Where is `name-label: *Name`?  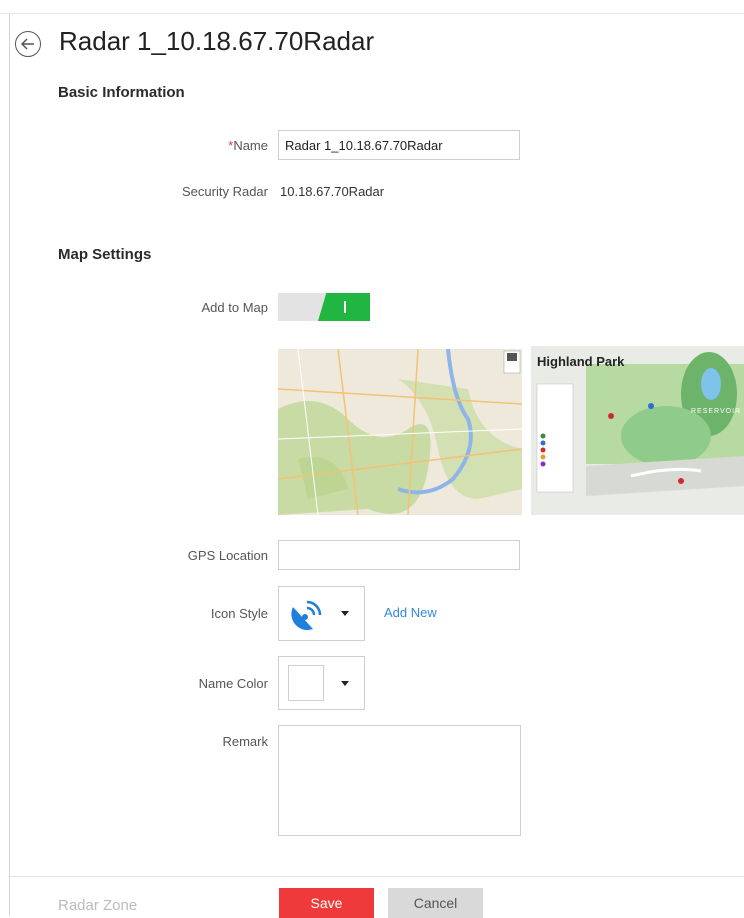
name-label: *Name is located at coordinates (248, 145).